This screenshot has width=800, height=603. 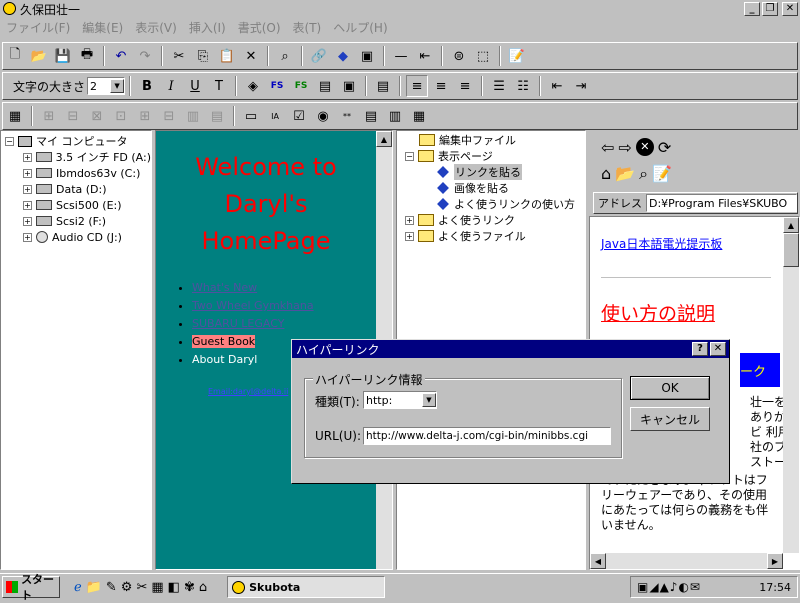 What do you see at coordinates (598, 561) in the screenshot?
I see `scroll-left-icon: ◀` at bounding box center [598, 561].